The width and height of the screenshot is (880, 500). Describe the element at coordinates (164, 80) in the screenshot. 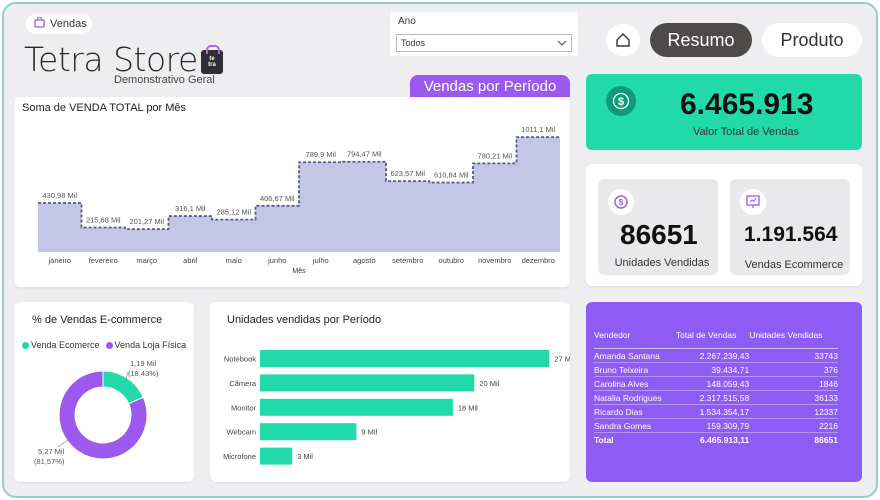

I see `brand-subtitle: Demonstrativo Geral` at that location.